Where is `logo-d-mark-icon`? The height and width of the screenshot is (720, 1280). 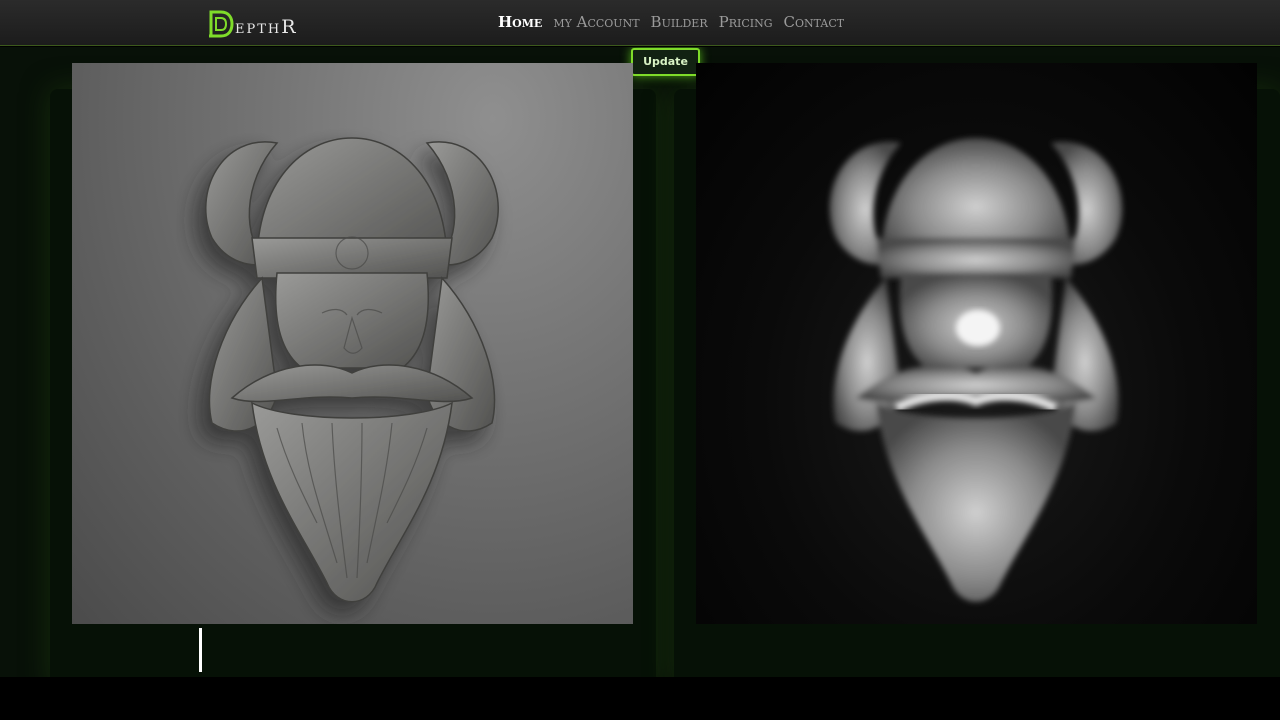 logo-d-mark-icon is located at coordinates (221, 24).